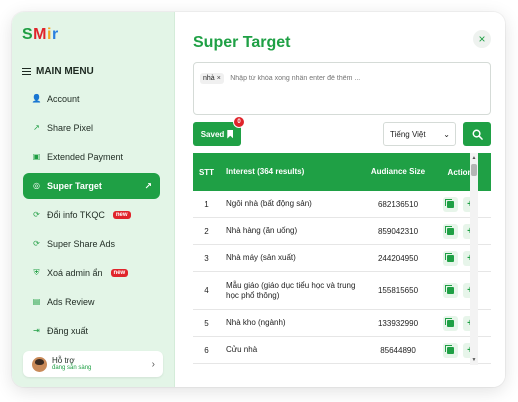 Image resolution: width=518 pixels, height=402 pixels. I want to click on sidebar-item-label: Đổi info TKQC, so click(76, 215).